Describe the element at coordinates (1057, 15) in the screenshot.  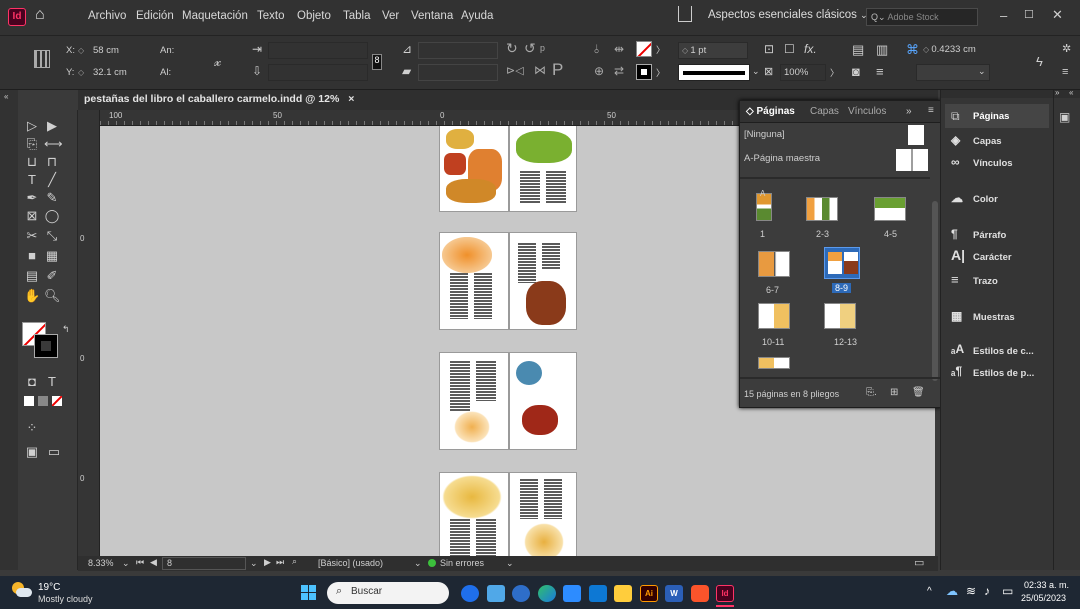
I see `close-button: ✕` at that location.